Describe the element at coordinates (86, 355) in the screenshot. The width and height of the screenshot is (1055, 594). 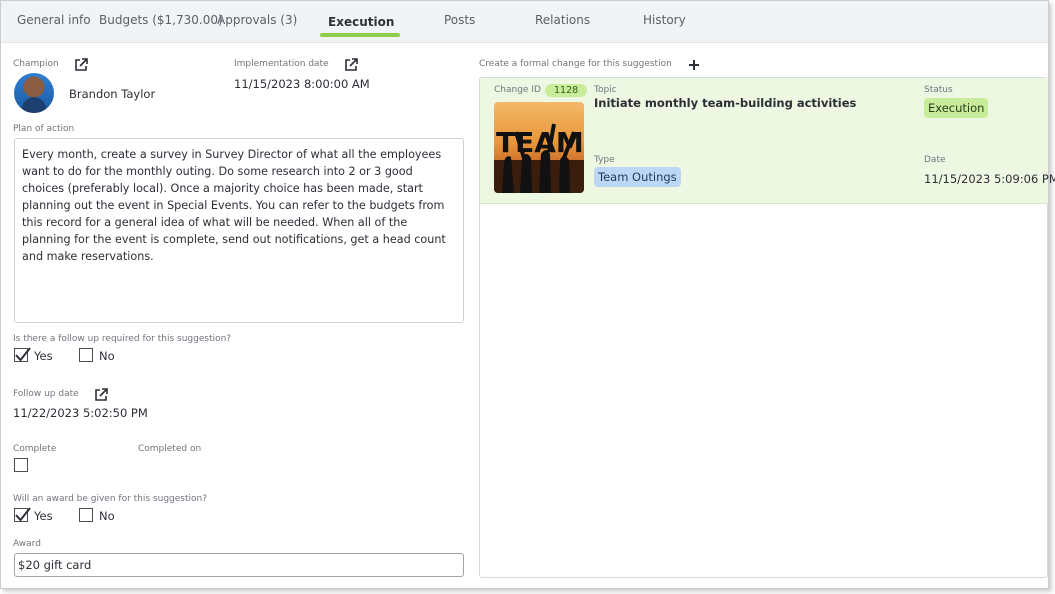
I see `followup-no-checkbox` at that location.